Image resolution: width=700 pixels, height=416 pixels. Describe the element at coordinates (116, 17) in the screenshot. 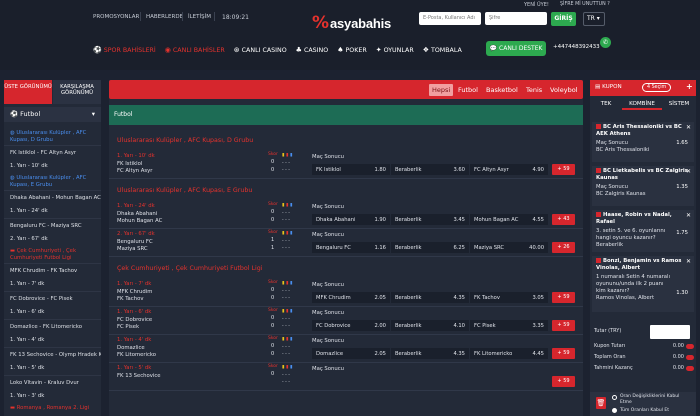

I see `promotions-link: PROMOSYONLAR` at that location.